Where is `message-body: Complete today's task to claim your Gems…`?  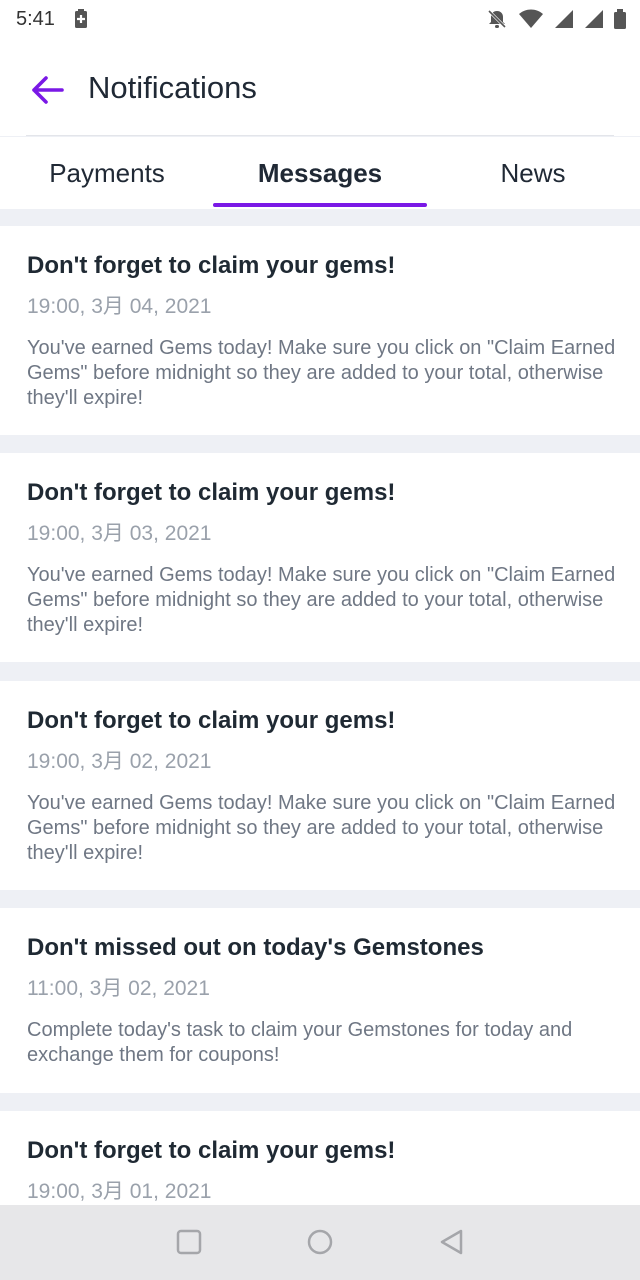 message-body: Complete today's task to claim your Gems… is located at coordinates (300, 1042).